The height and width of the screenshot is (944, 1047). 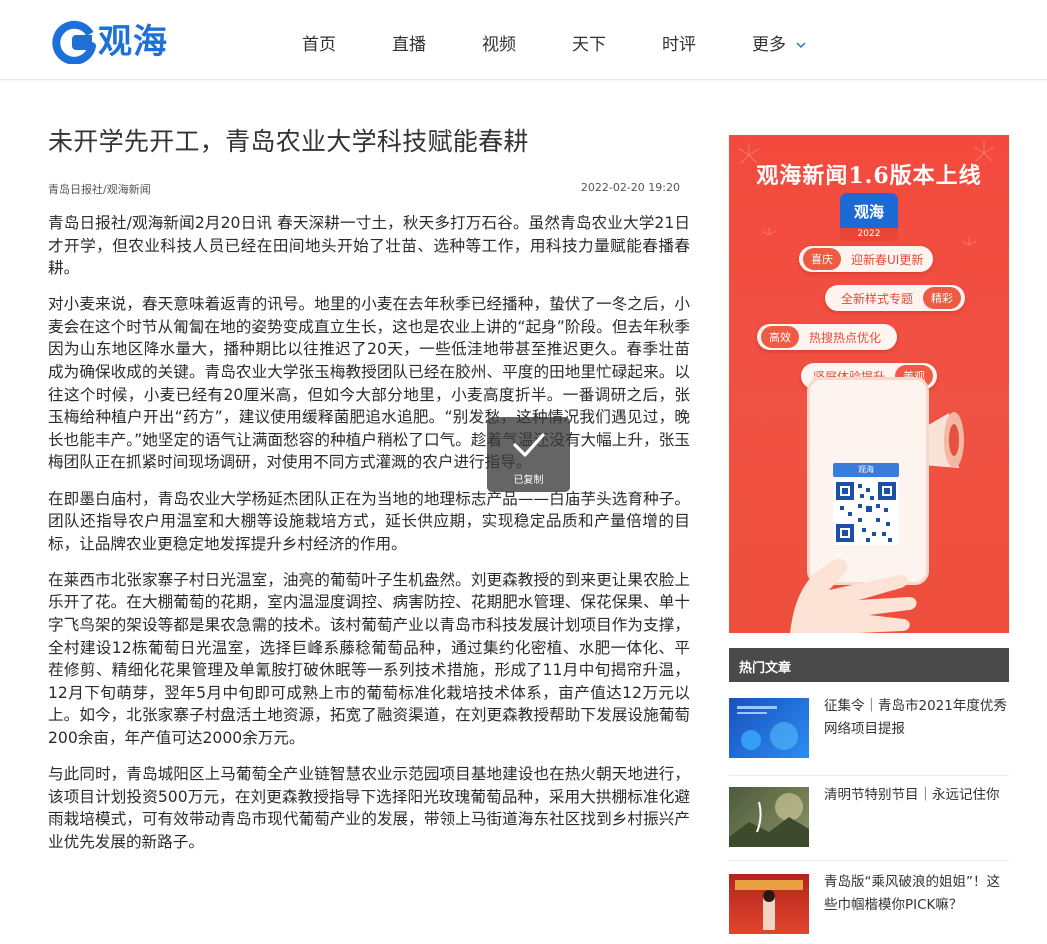 What do you see at coordinates (916, 894) in the screenshot?
I see `hot-article-title: 青岛版“乘风破浪的姐姐”！这些巾帼楷模你PICK嘛？` at bounding box center [916, 894].